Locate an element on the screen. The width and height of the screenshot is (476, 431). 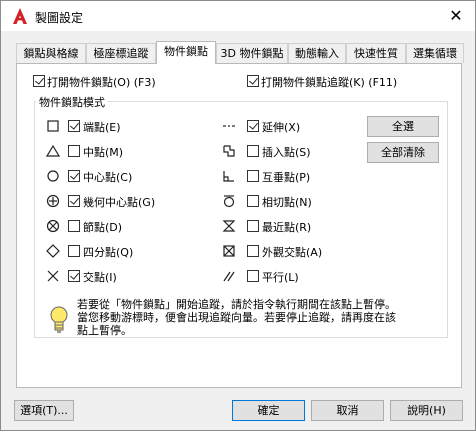
left-osnap-label-2: 中心點(C) is located at coordinates (108, 177).